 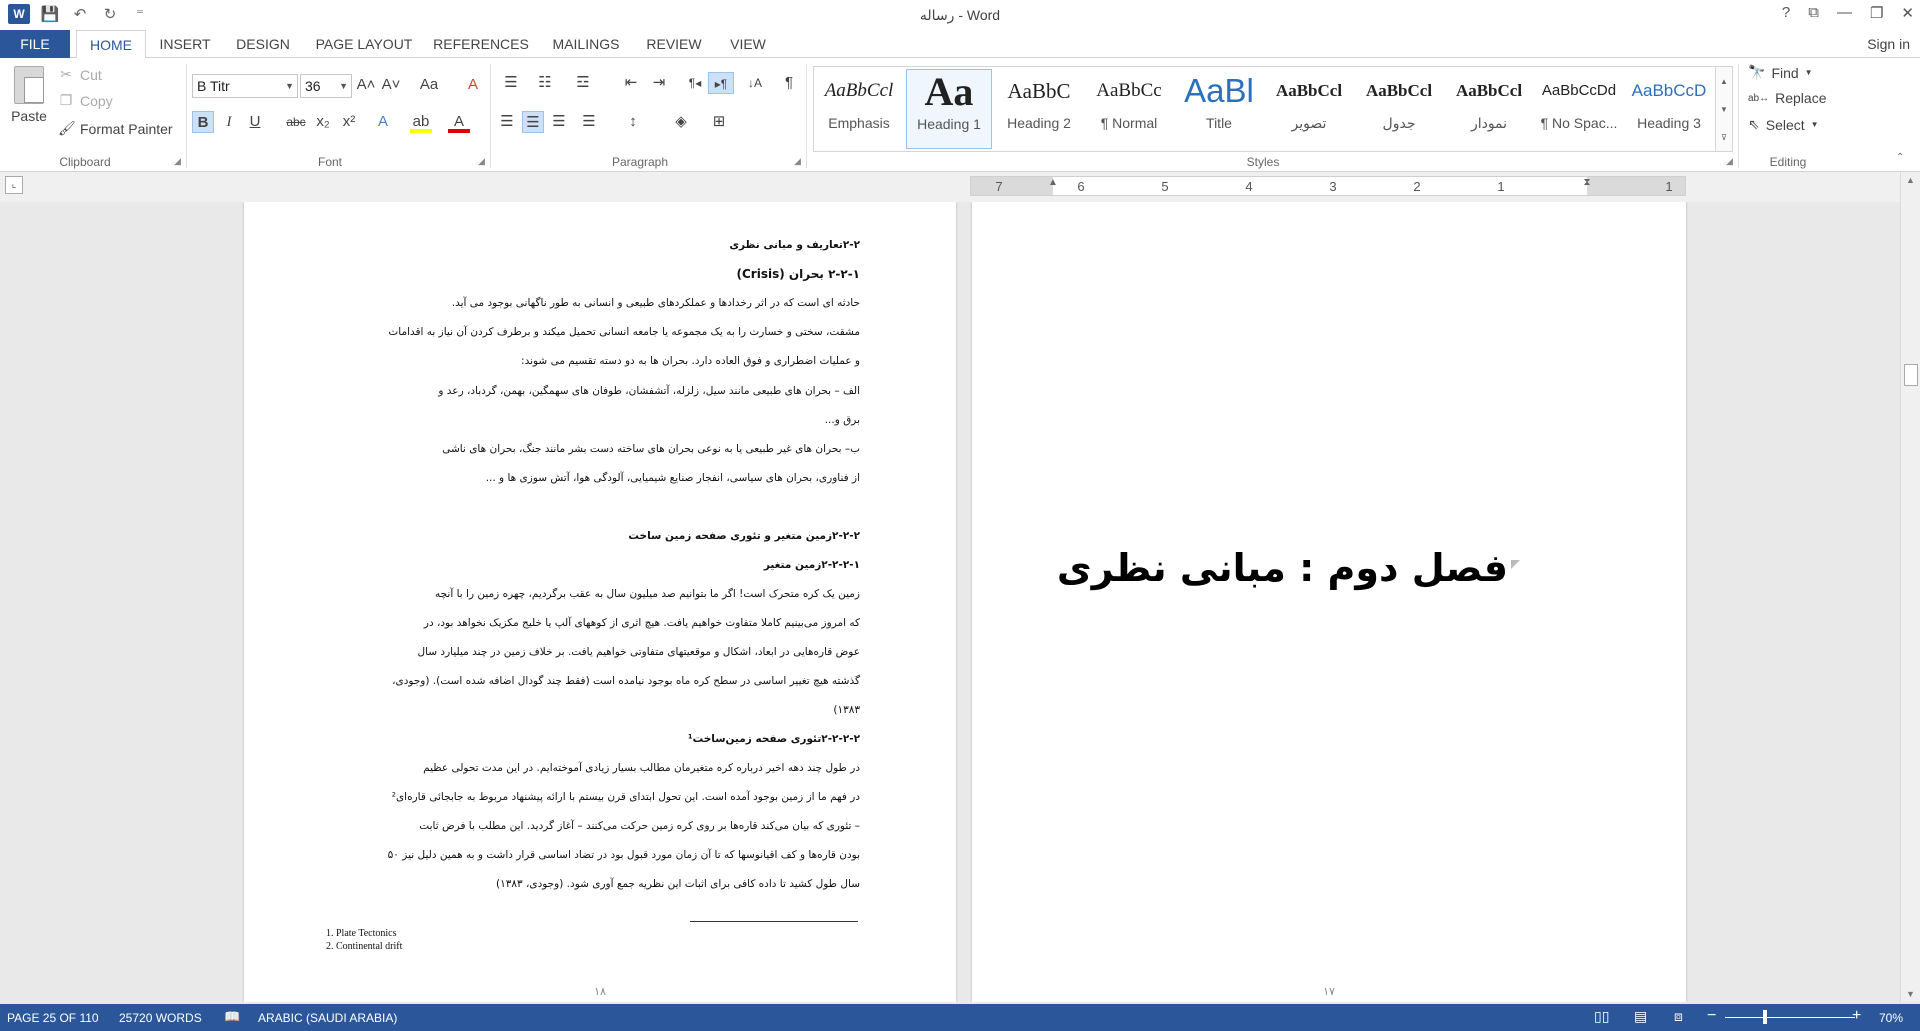 I want to click on clear-formatting-button: A, so click(x=473, y=85).